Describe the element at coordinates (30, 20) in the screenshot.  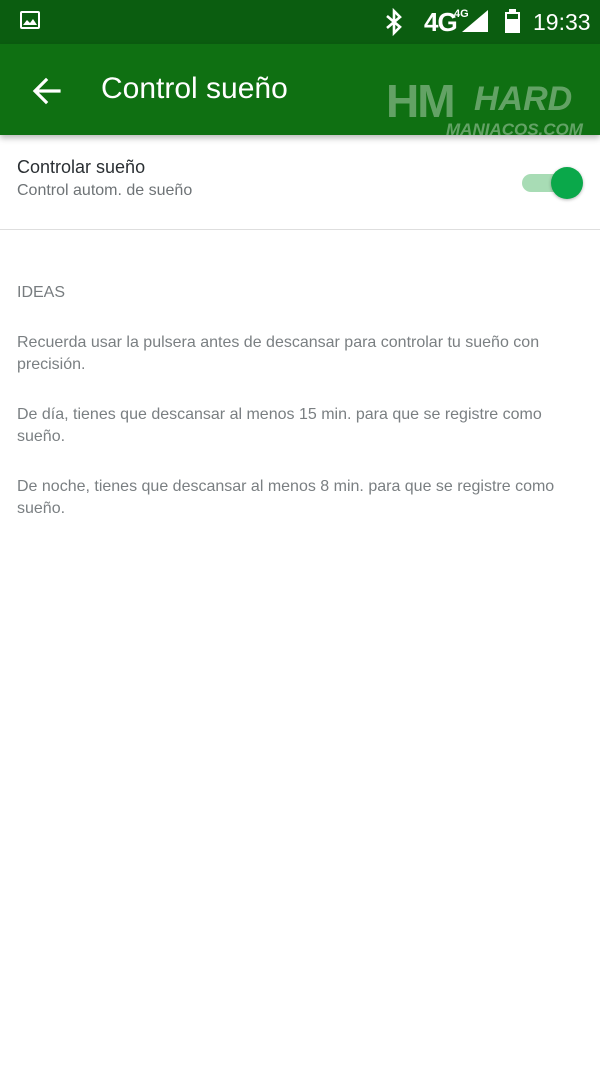
I see `image-notification-icon` at that location.